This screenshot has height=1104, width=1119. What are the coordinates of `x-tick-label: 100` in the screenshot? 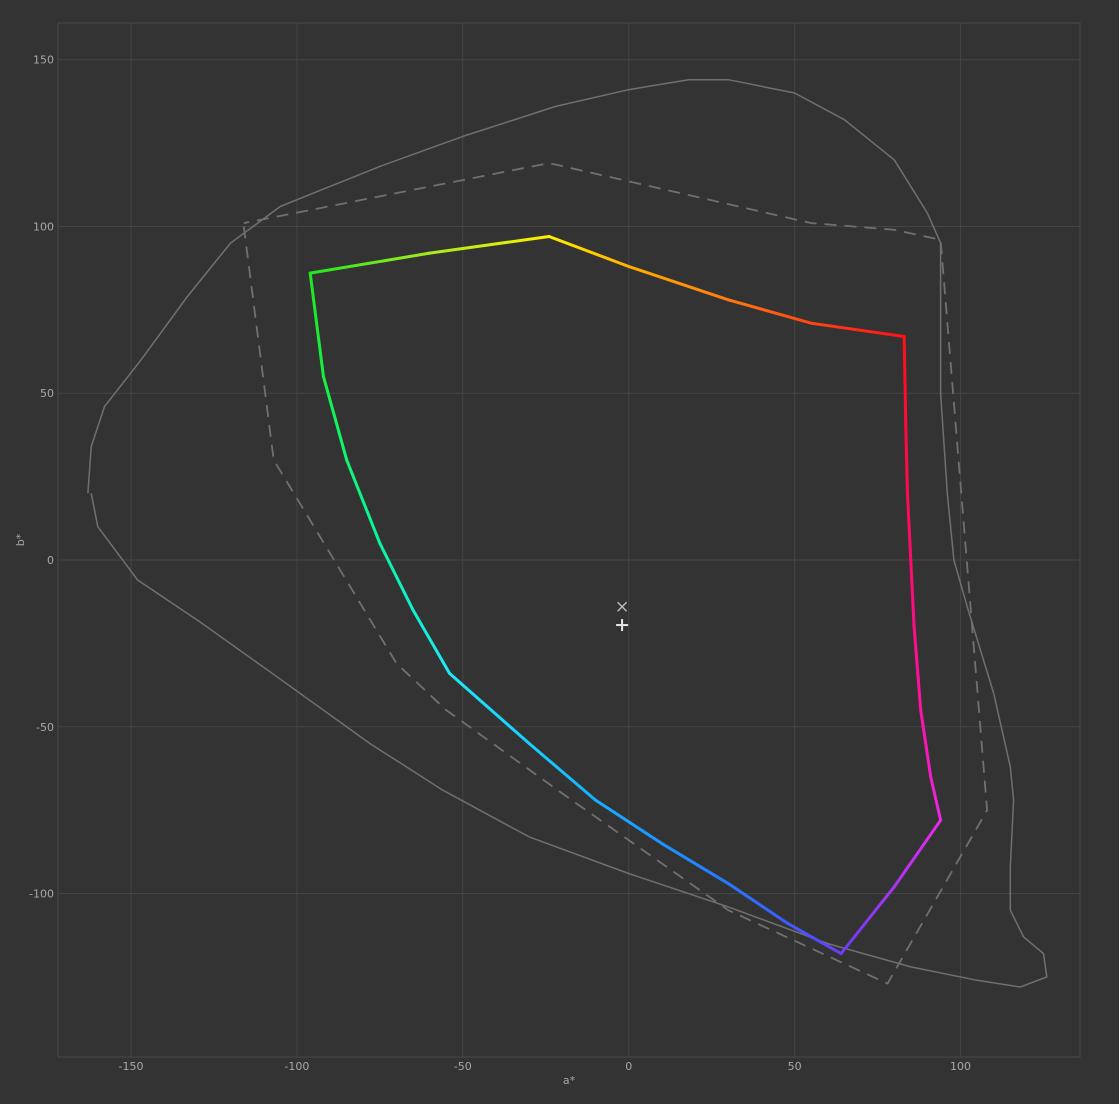 It's located at (960, 1066).